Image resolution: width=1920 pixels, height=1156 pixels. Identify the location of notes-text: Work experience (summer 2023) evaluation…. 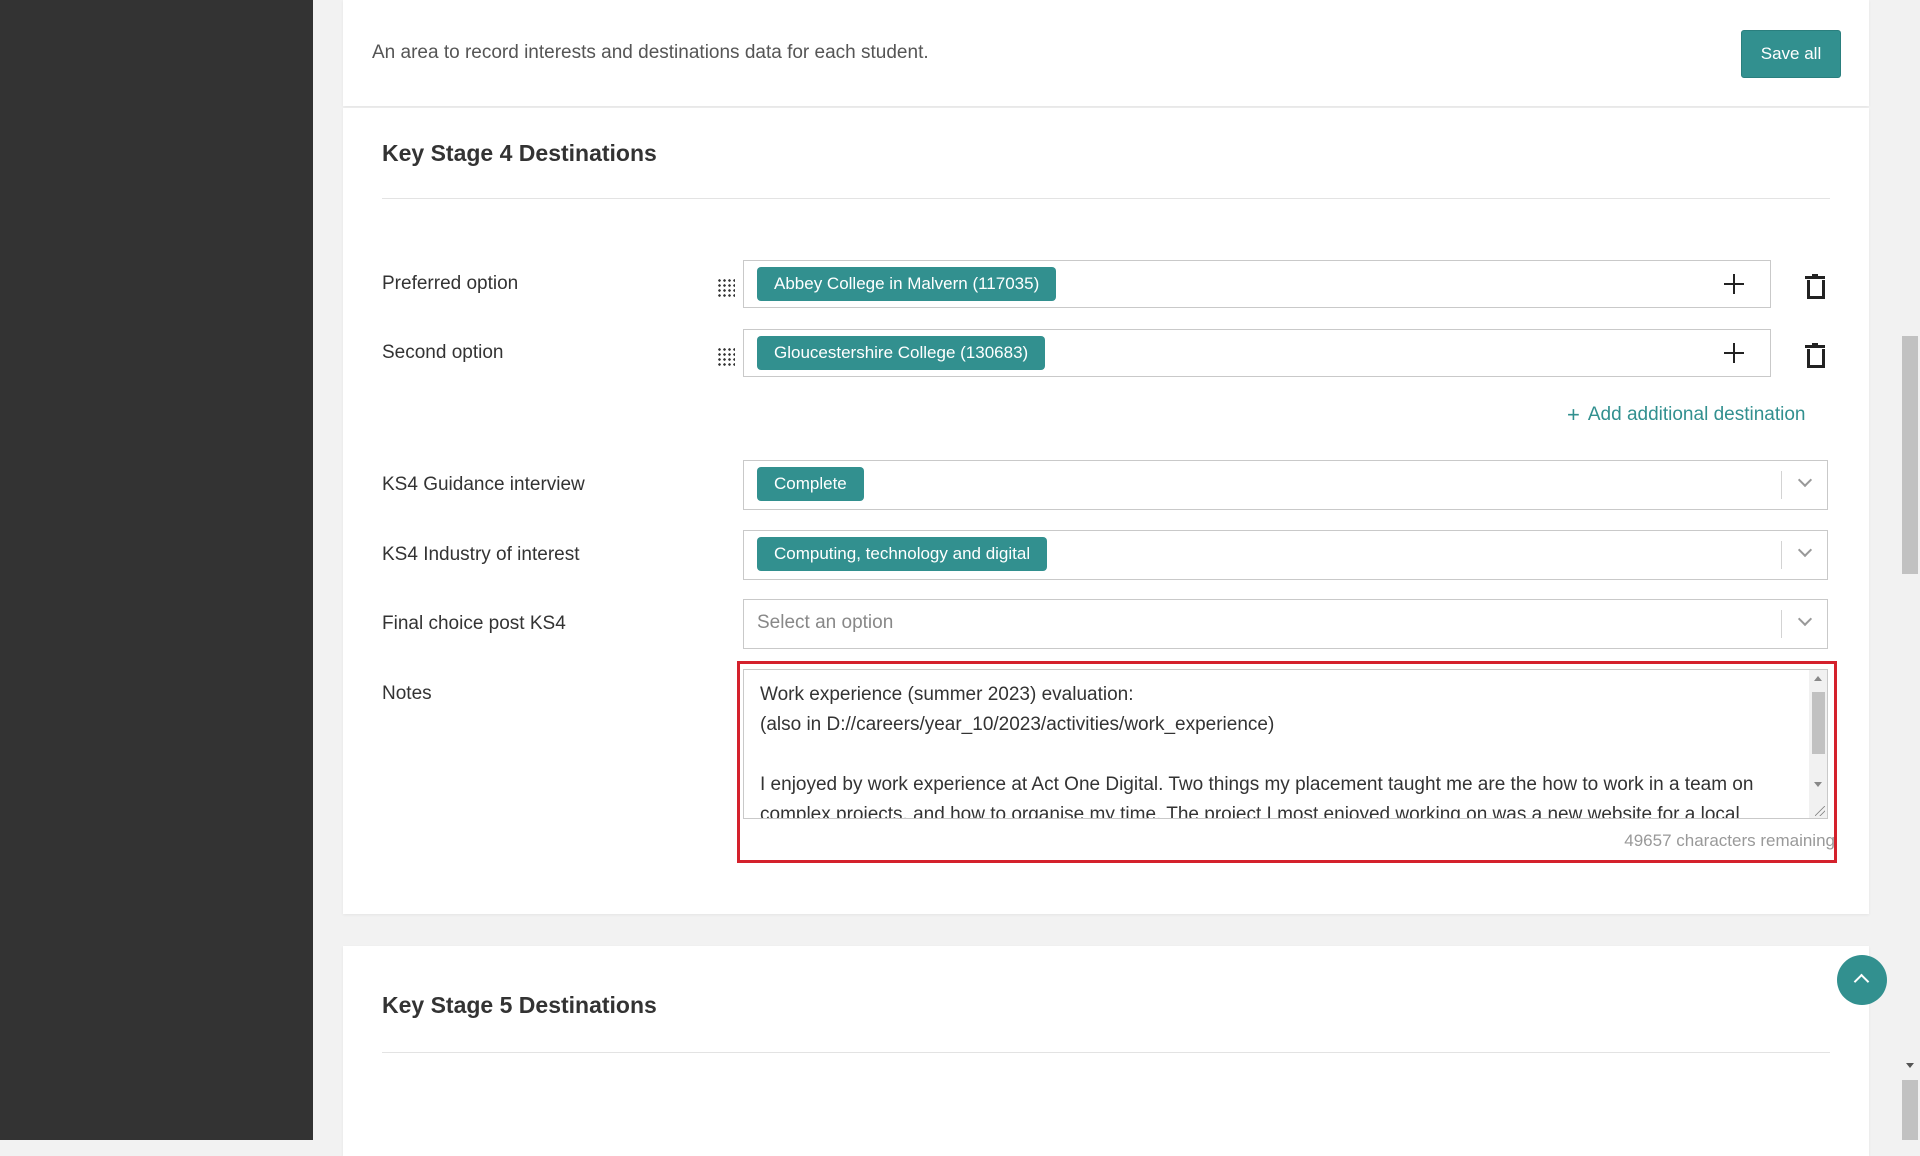
(1275, 749).